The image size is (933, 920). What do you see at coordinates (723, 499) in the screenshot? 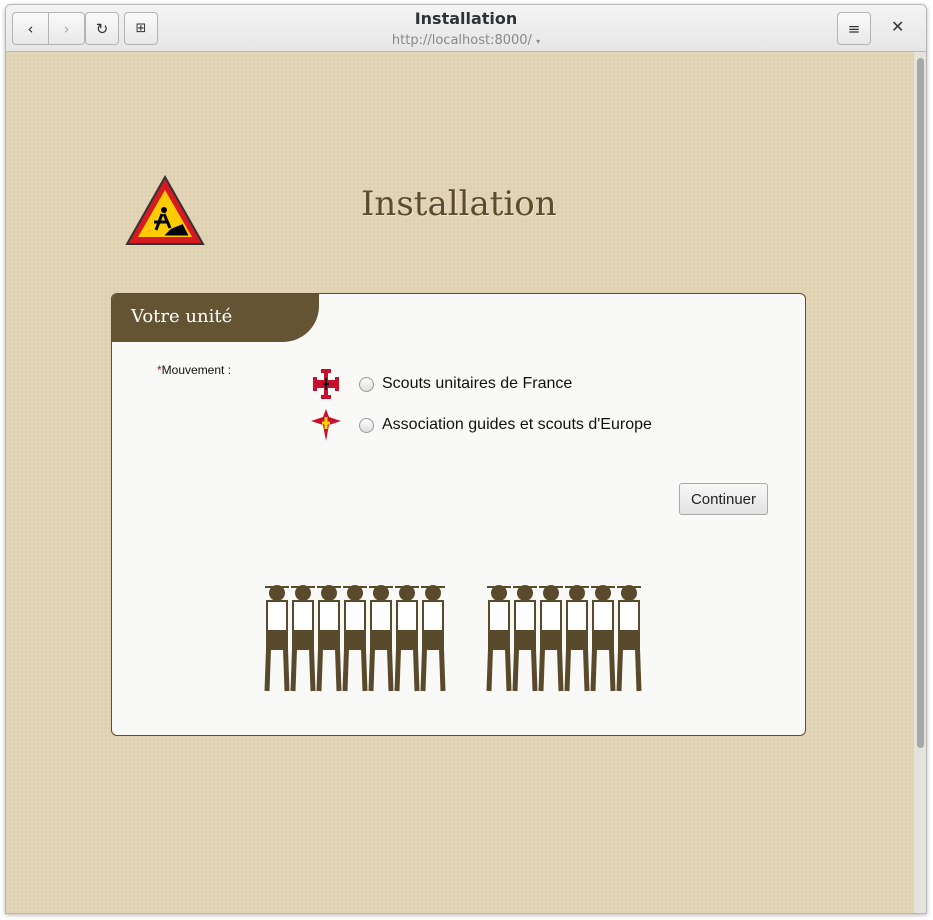
I see `continue-button: Continuer` at bounding box center [723, 499].